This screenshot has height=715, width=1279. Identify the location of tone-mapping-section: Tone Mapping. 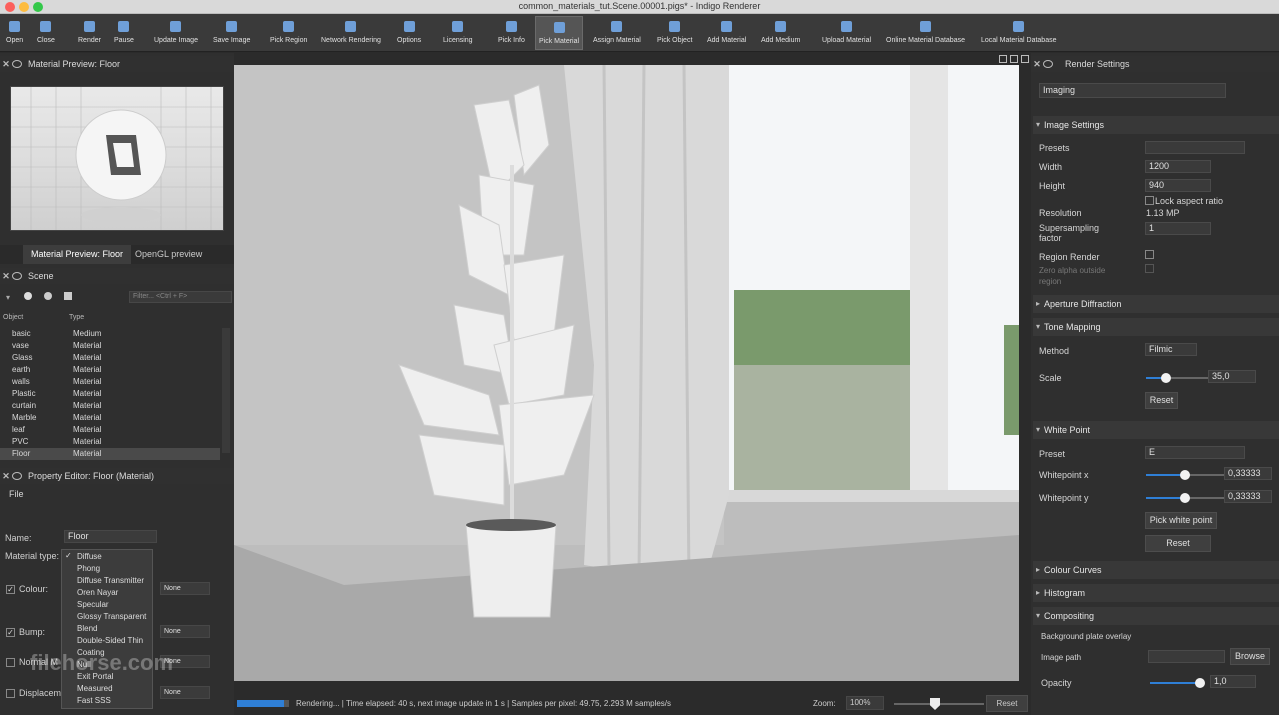
(1156, 327).